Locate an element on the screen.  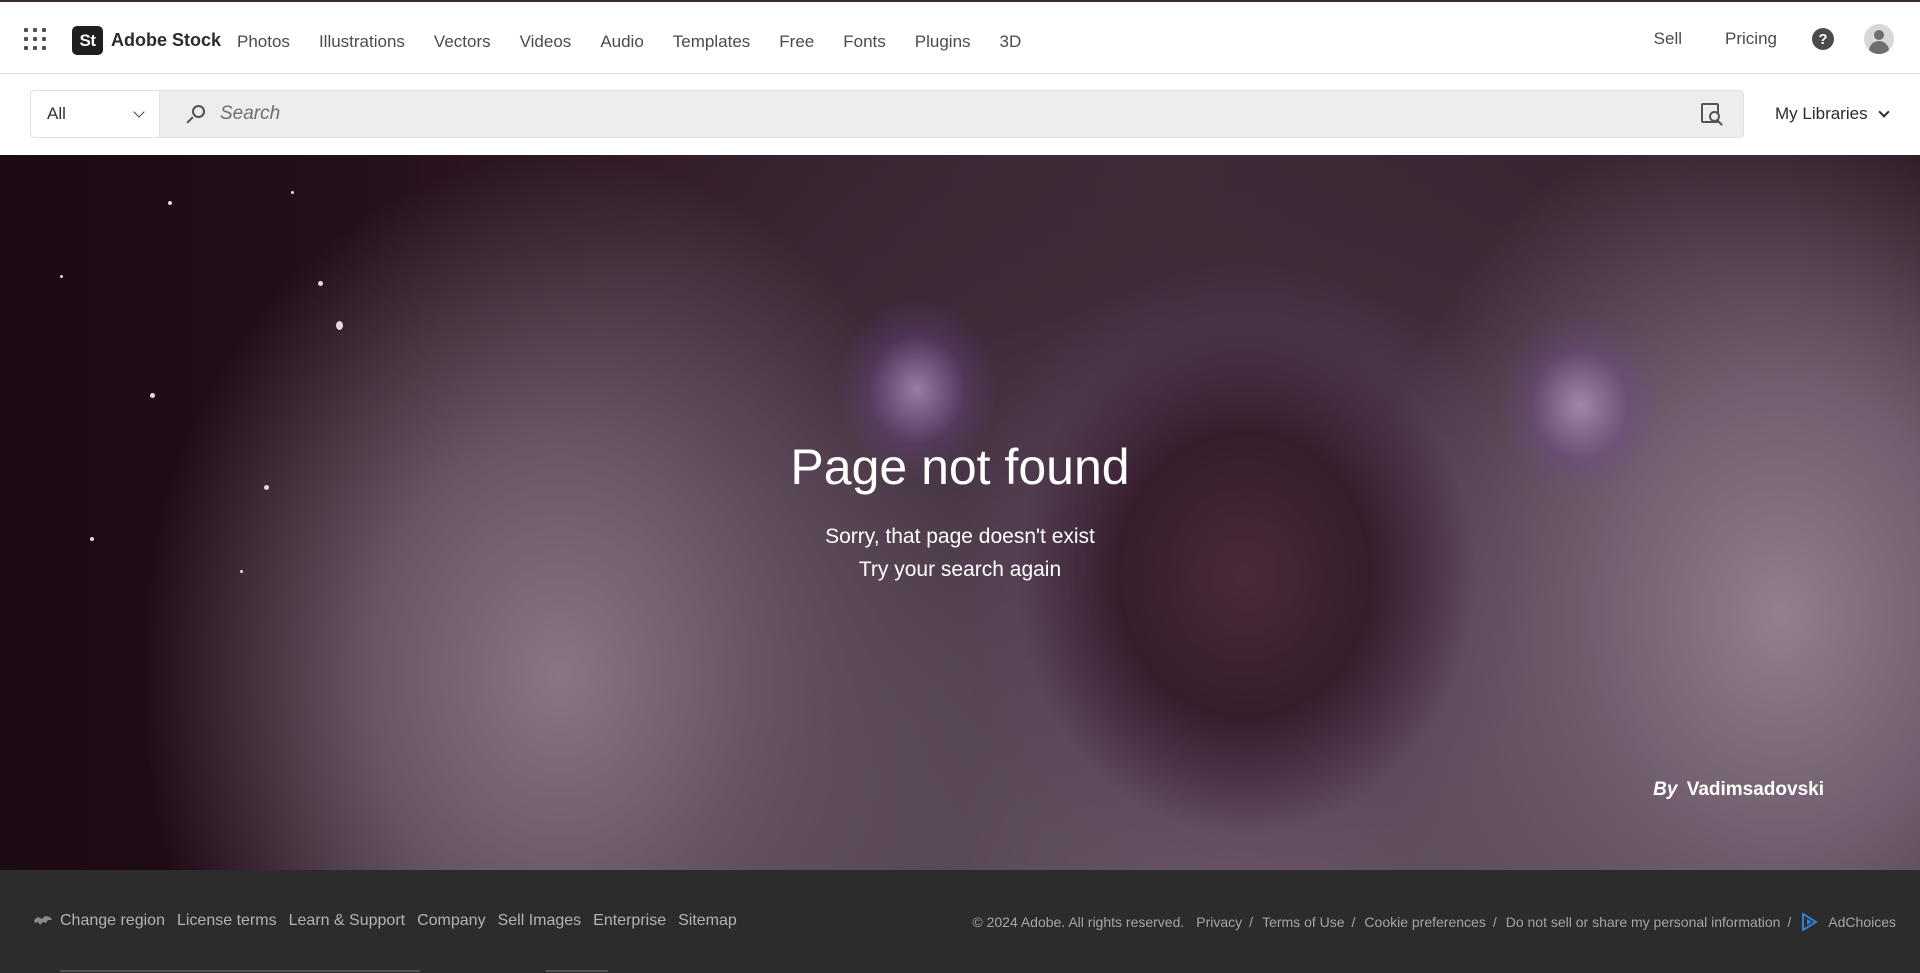
adchoices-icon is located at coordinates (1809, 922).